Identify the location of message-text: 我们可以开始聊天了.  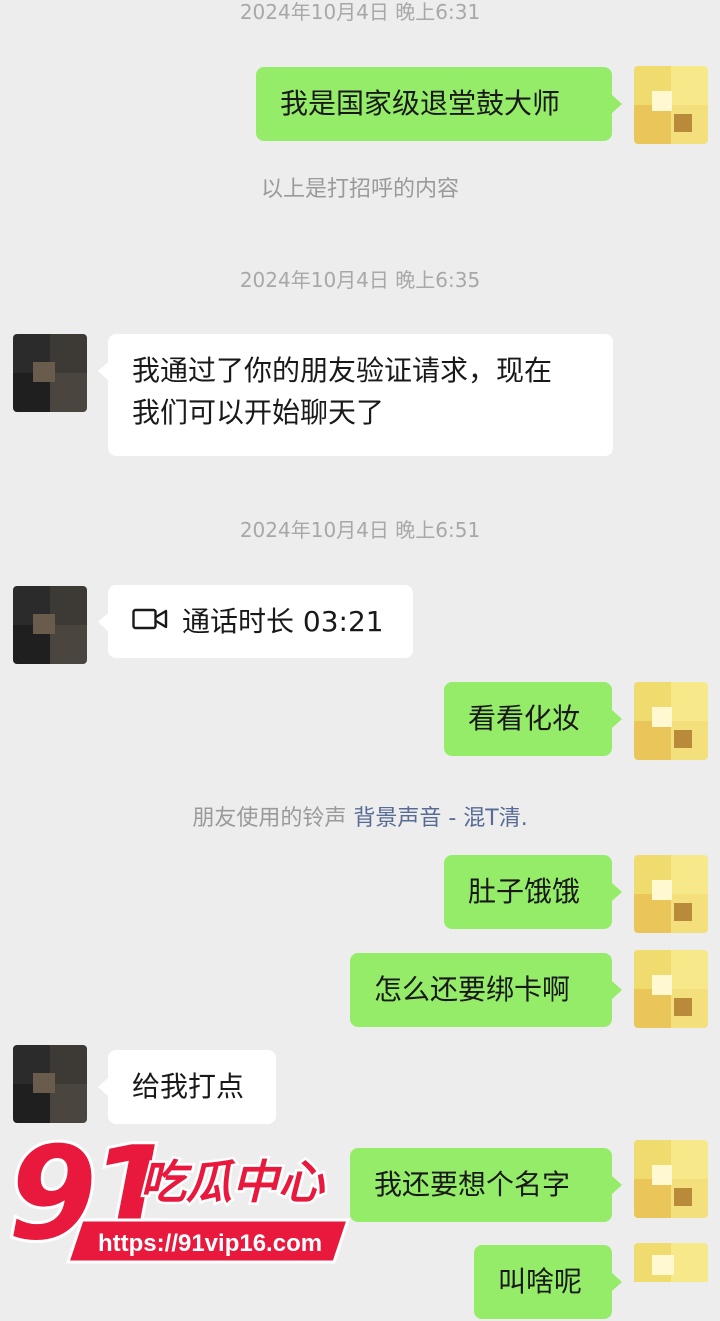
(258, 412).